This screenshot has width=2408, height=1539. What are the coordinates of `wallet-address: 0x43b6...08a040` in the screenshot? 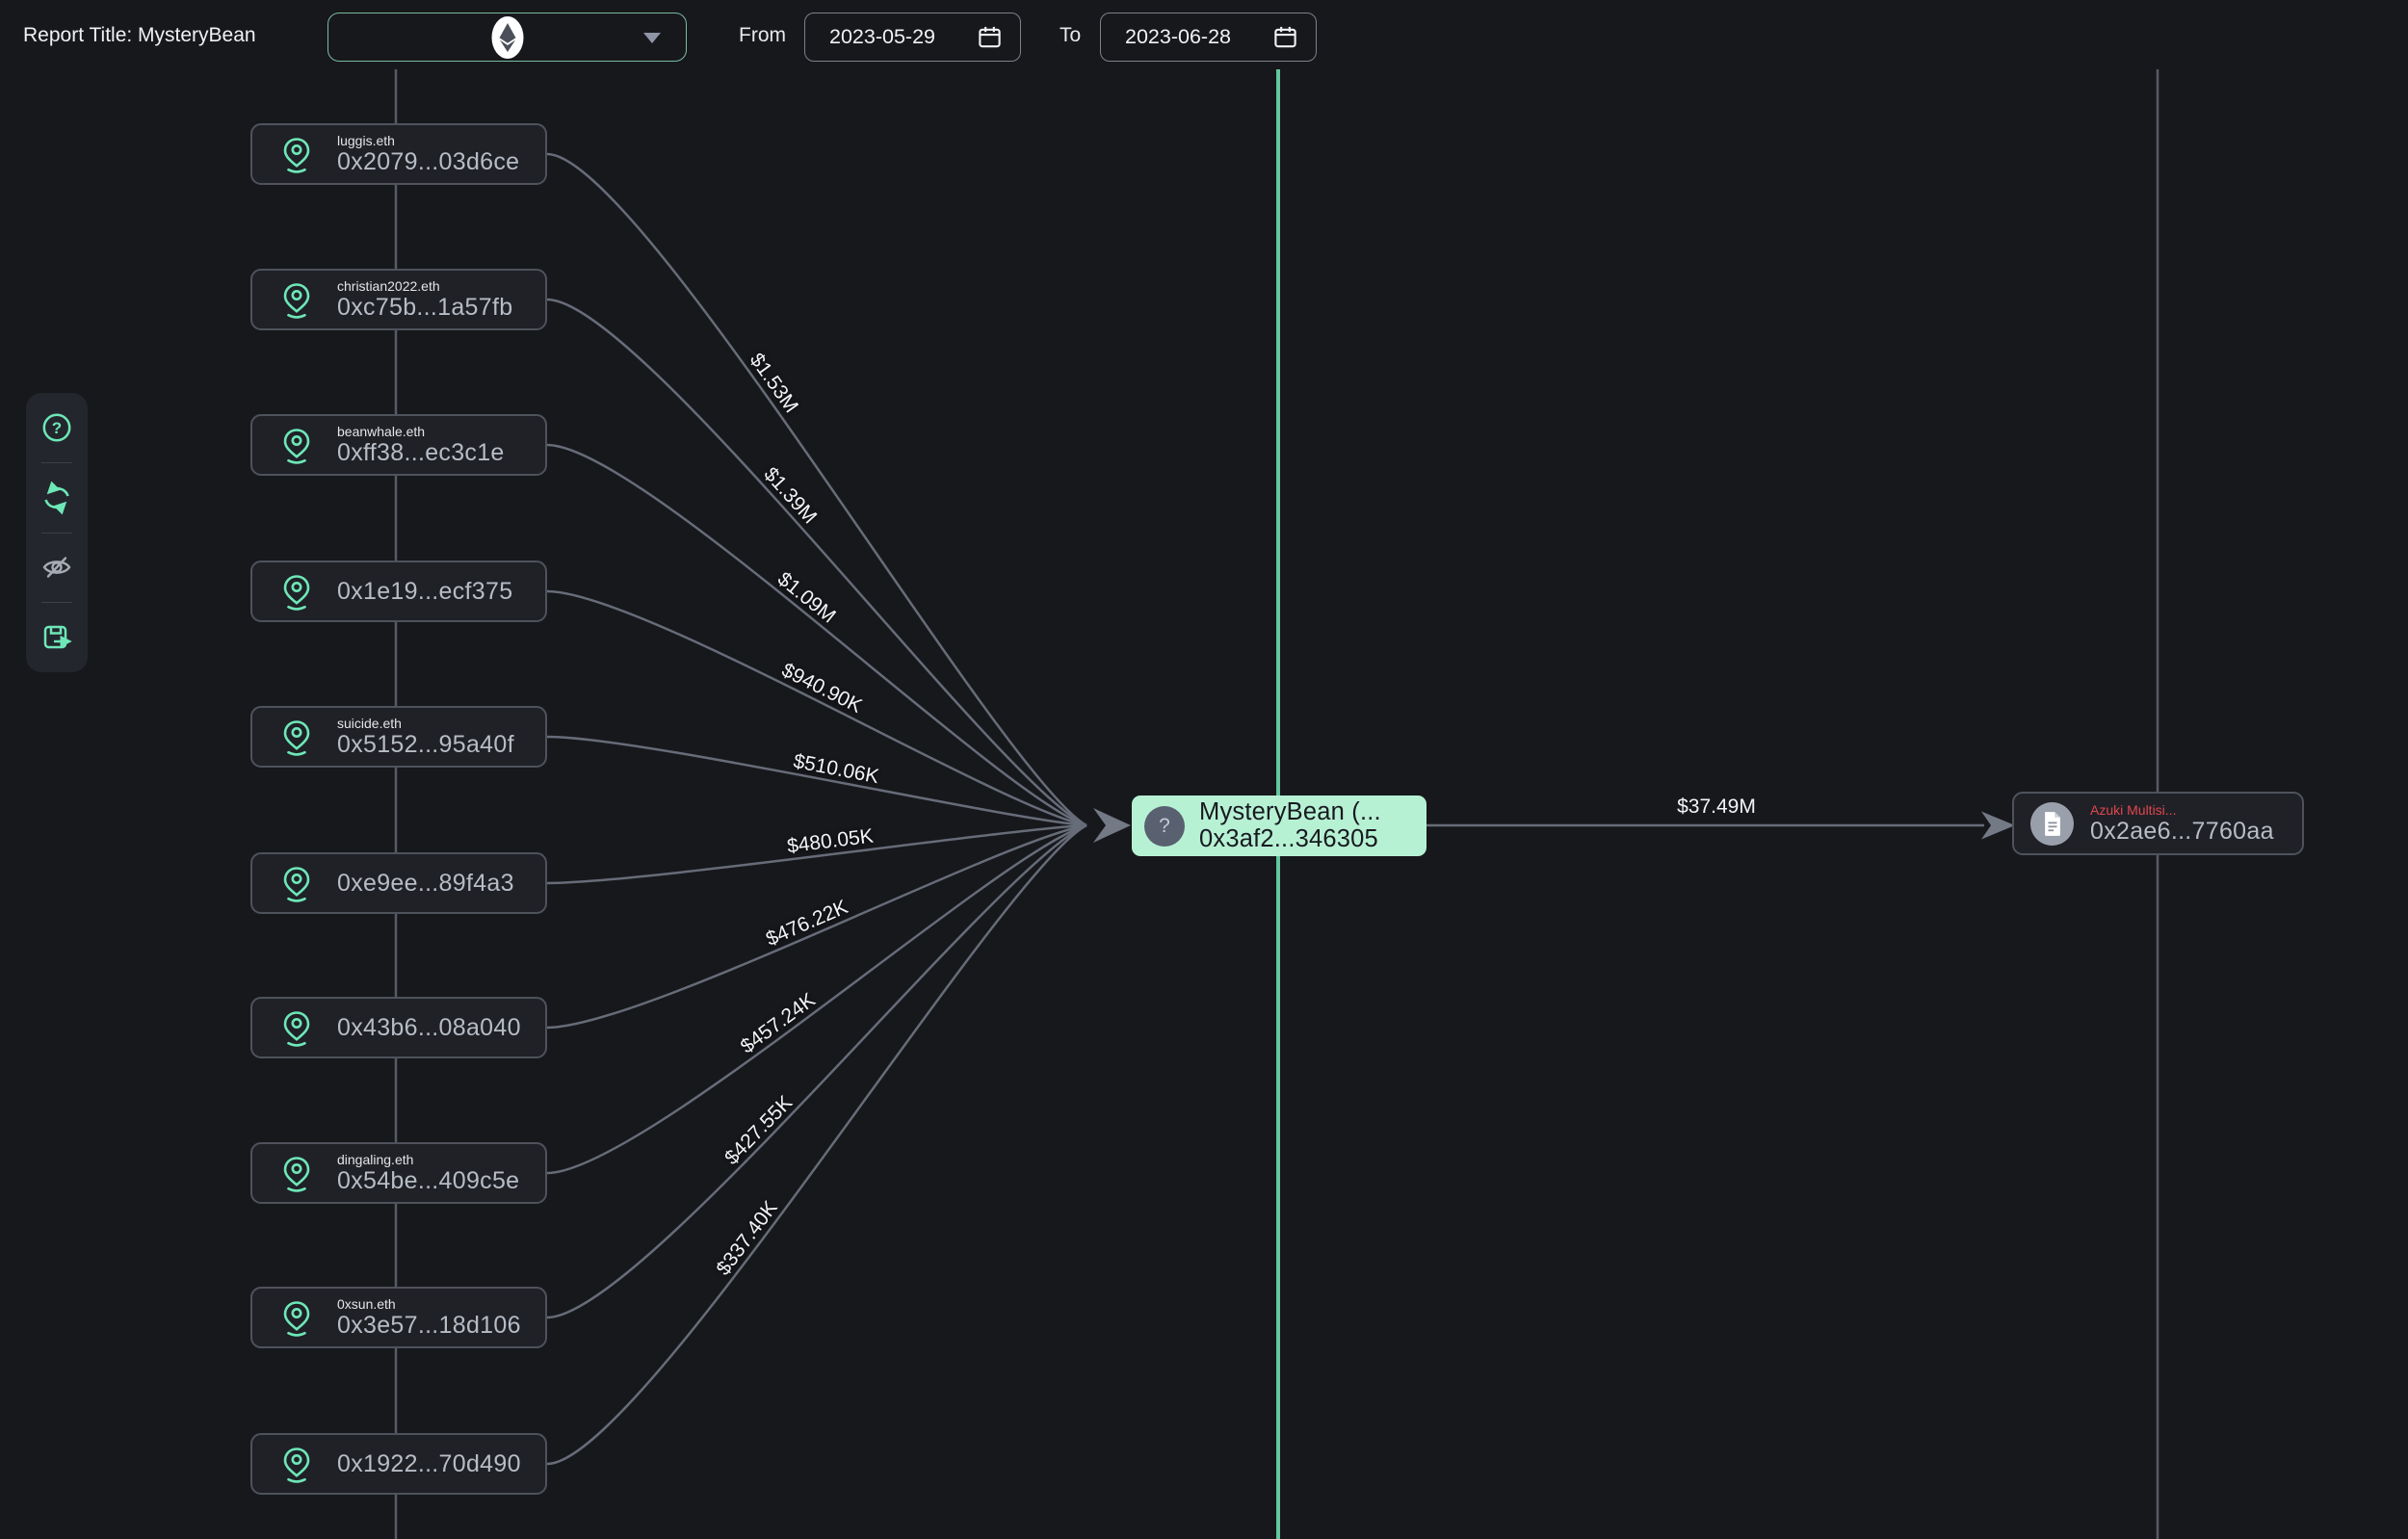 It's located at (429, 1027).